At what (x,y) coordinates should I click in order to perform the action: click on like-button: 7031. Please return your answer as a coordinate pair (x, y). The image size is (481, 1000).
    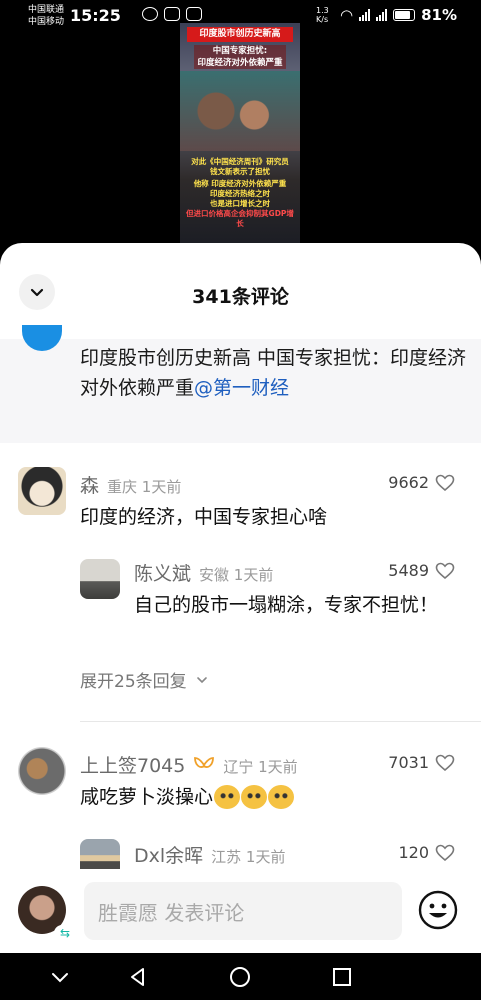
    Looking at the image, I should click on (421, 762).